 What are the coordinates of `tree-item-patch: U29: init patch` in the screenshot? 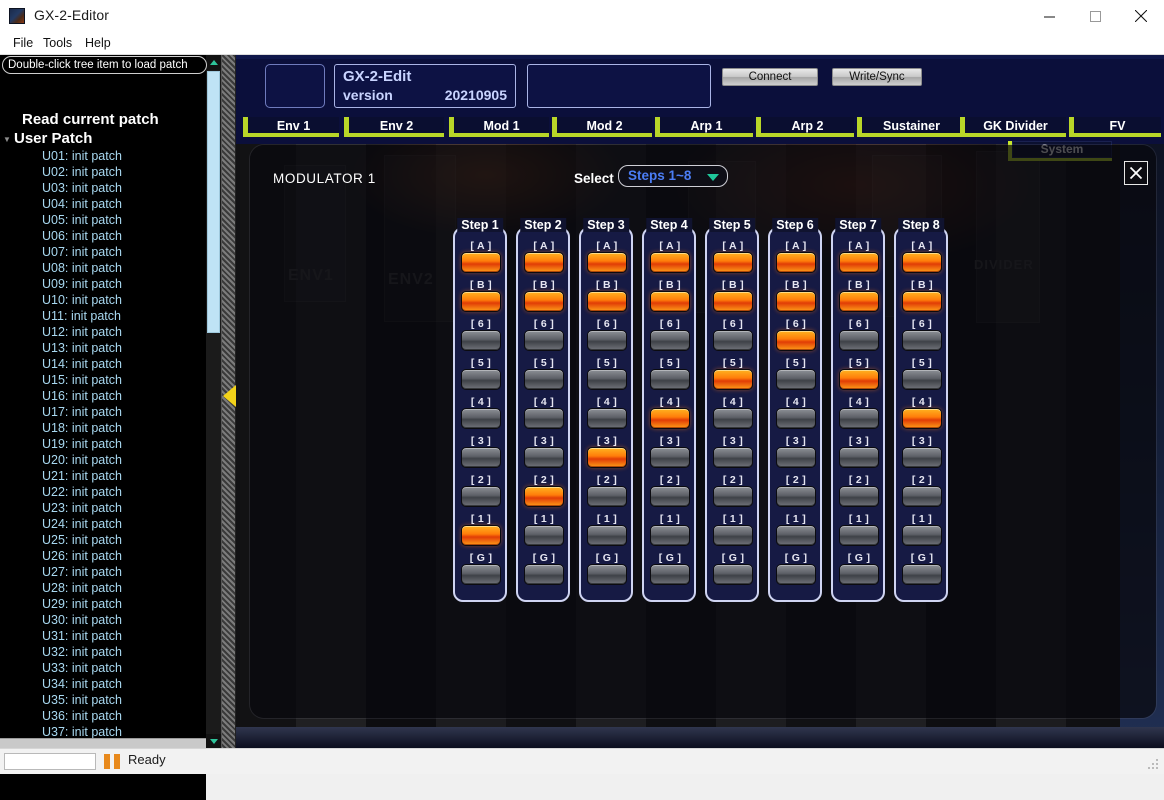 It's located at (103, 604).